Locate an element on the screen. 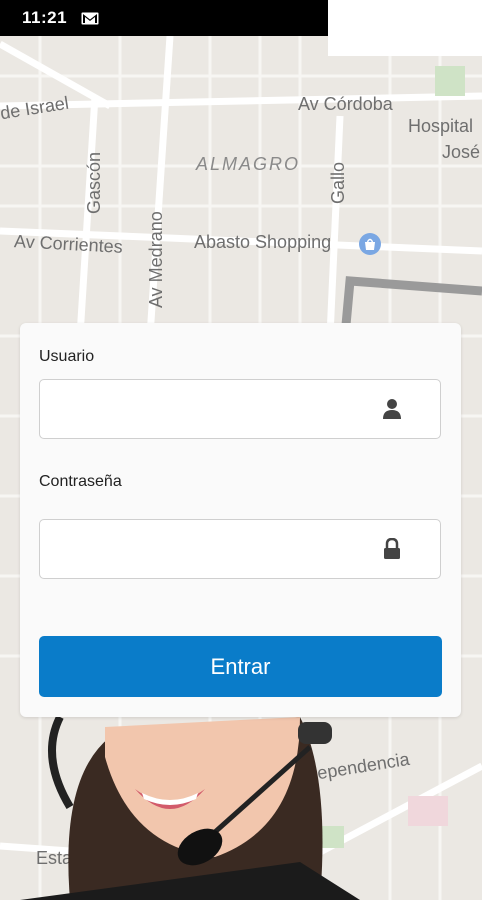  status-time: 11:21 is located at coordinates (45, 17).